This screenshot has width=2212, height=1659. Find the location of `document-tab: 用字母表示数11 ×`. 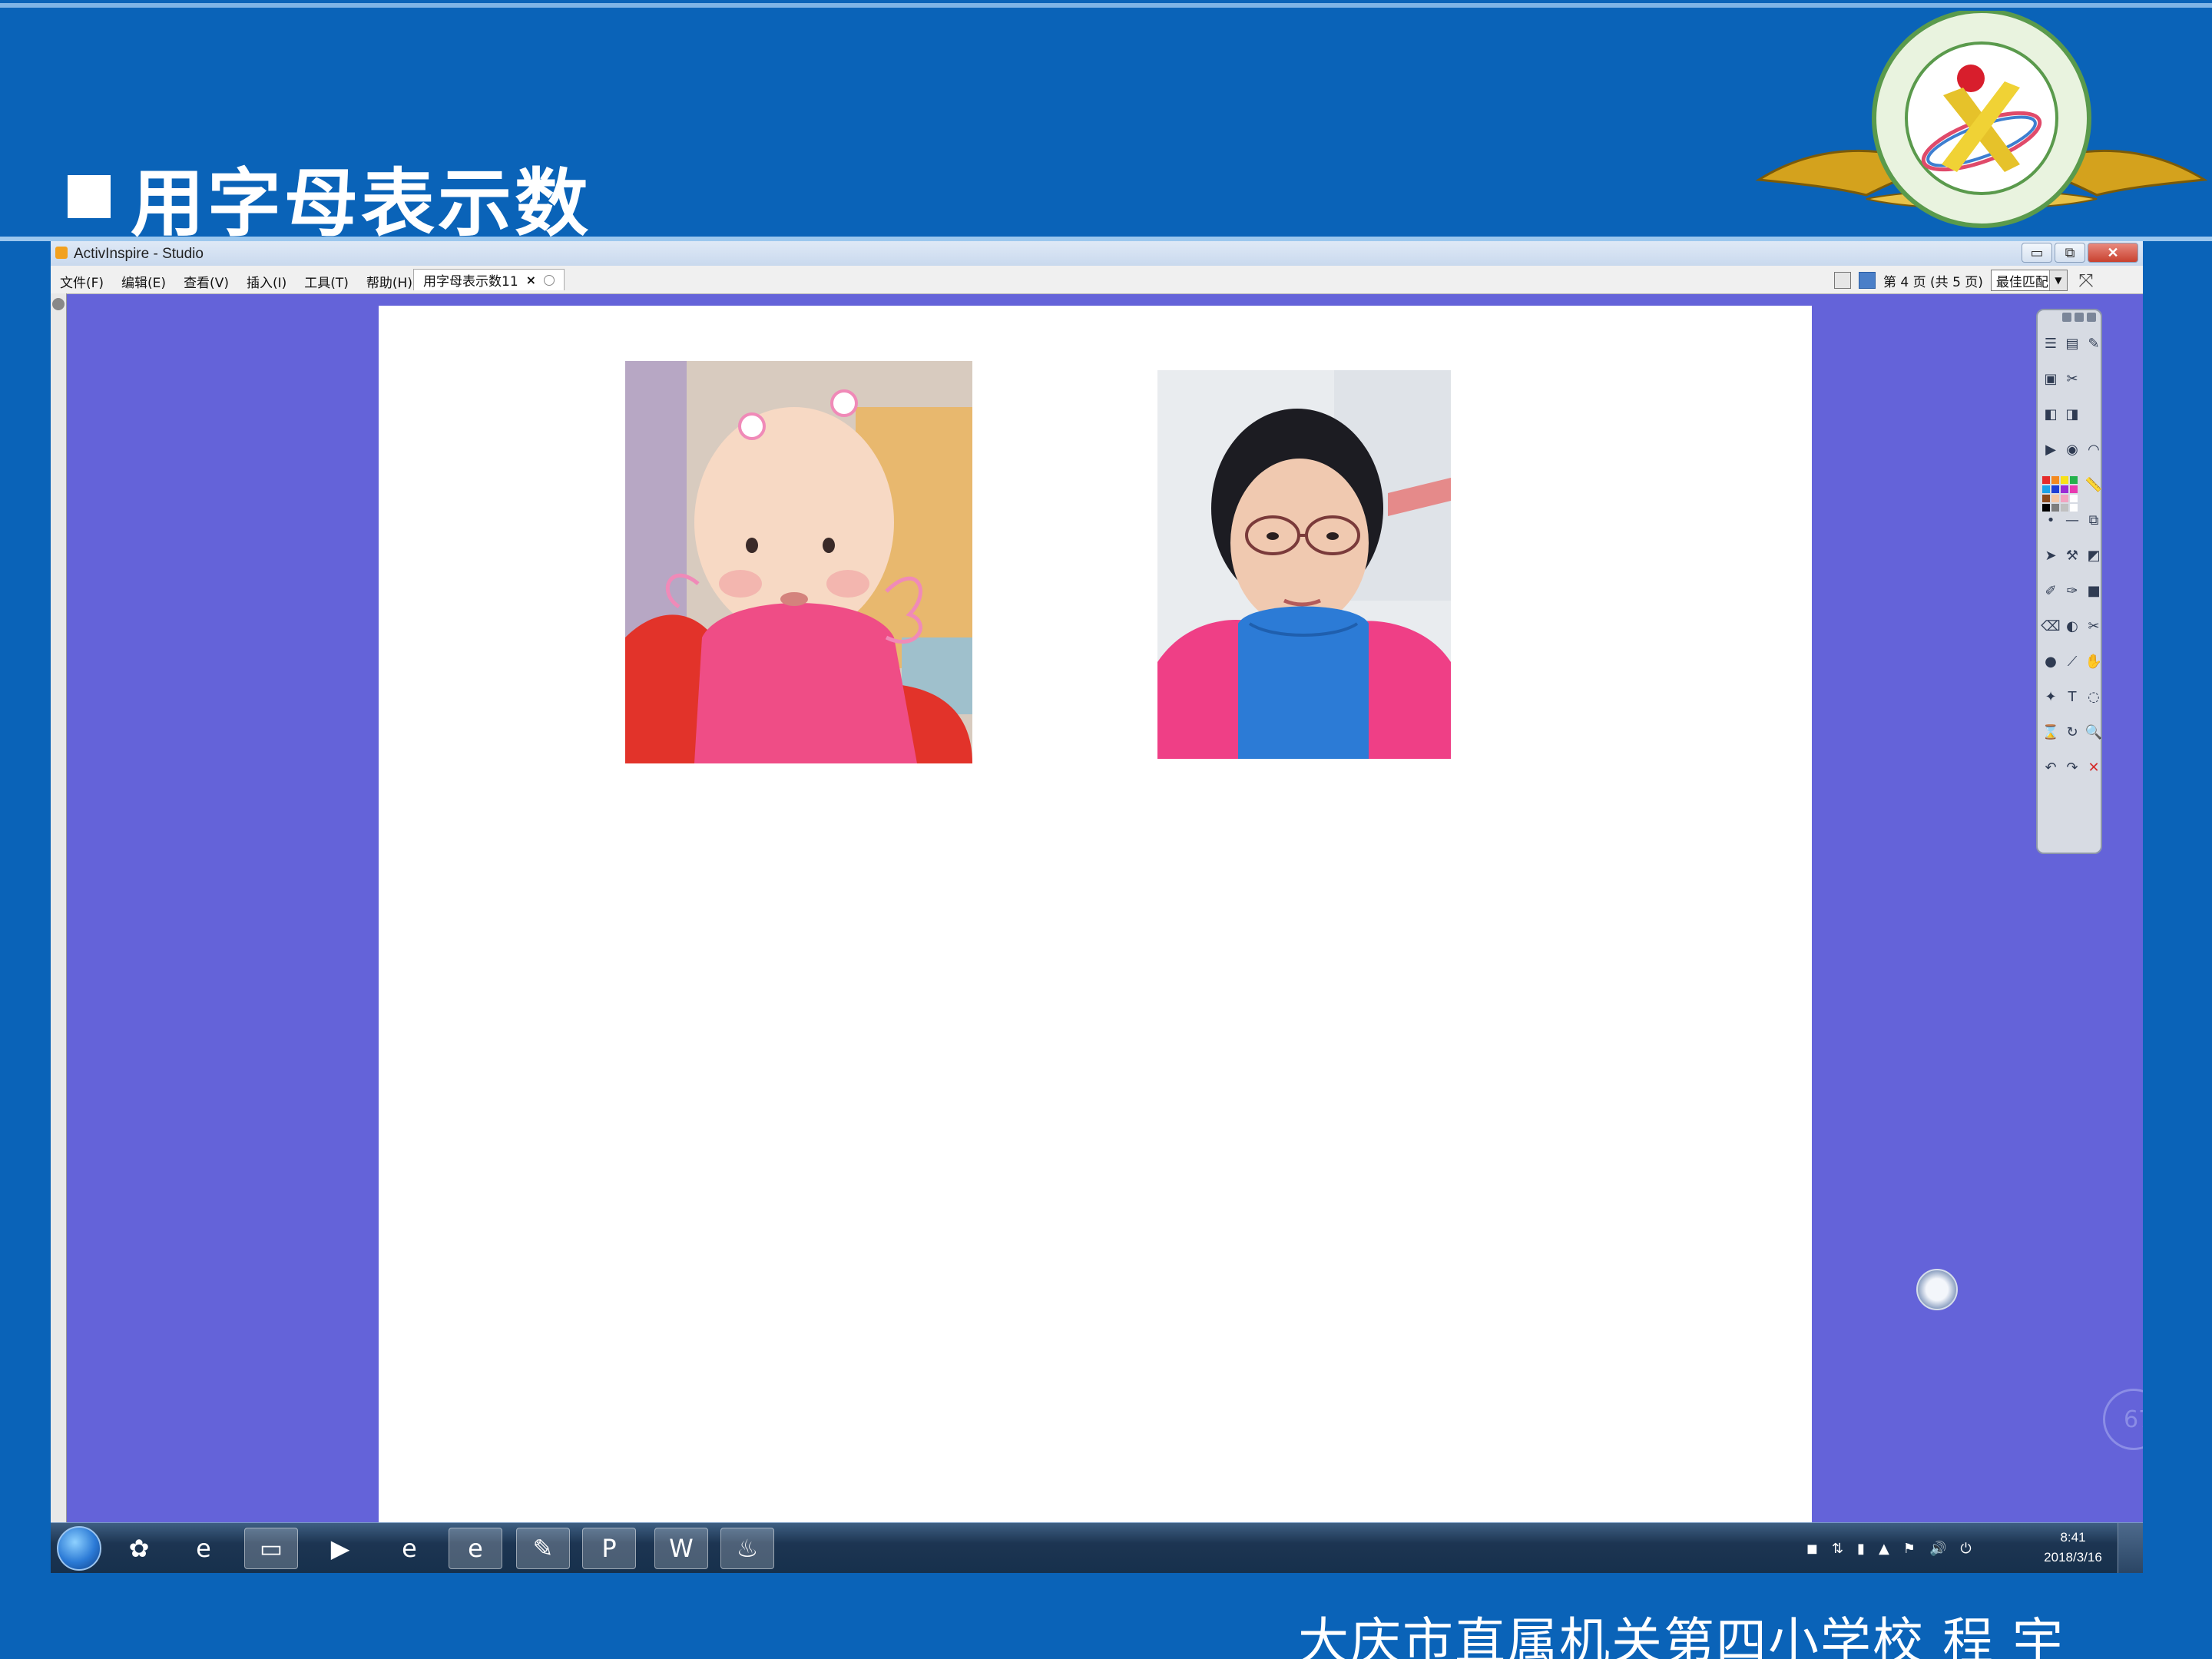

document-tab: 用字母表示数11 × is located at coordinates (489, 279).